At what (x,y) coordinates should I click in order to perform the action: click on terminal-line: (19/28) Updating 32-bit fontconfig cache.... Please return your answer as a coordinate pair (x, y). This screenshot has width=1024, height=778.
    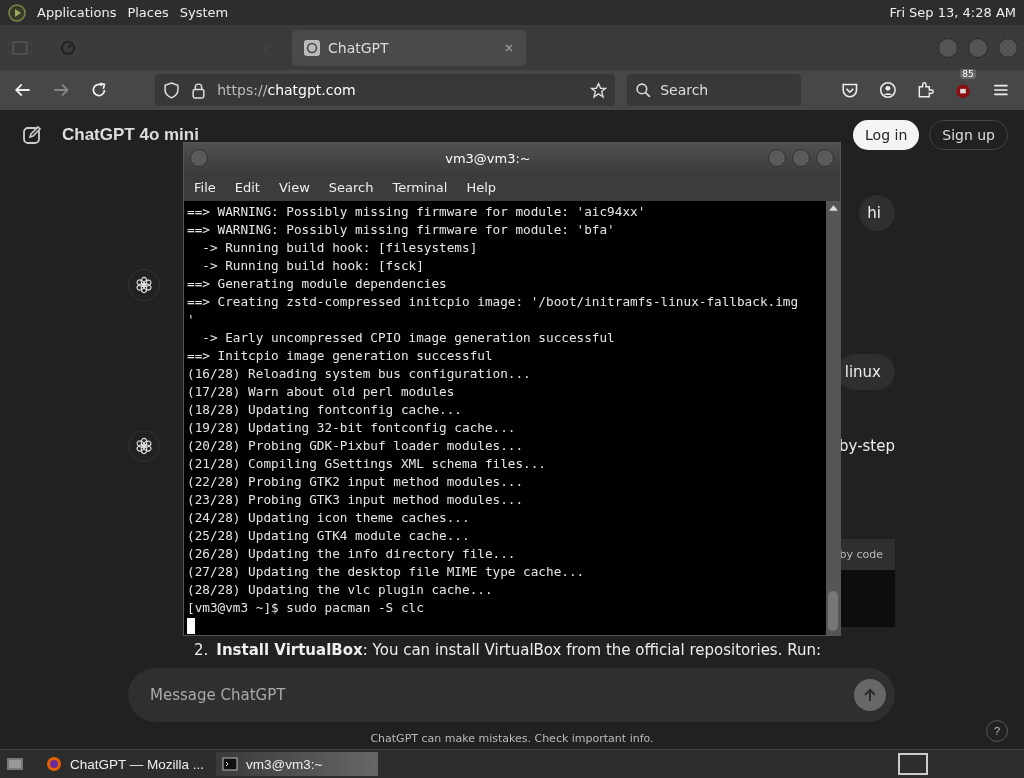
    Looking at the image, I should click on (352, 428).